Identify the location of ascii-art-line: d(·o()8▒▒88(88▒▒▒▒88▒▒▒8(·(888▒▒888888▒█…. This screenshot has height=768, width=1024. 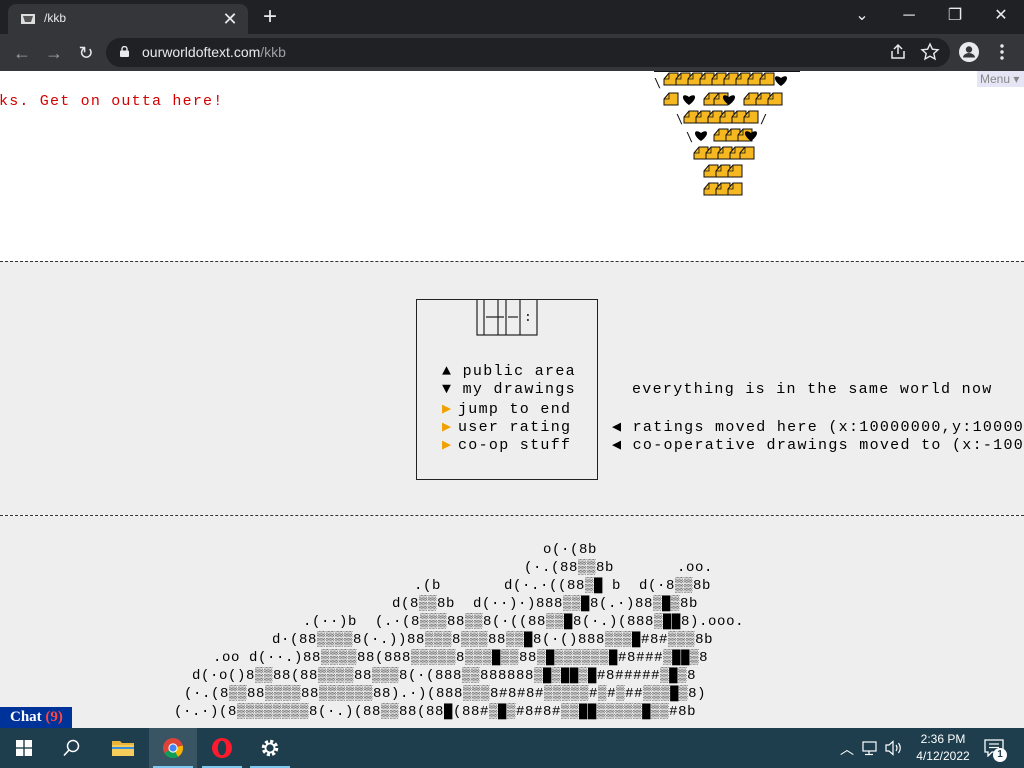
(444, 676).